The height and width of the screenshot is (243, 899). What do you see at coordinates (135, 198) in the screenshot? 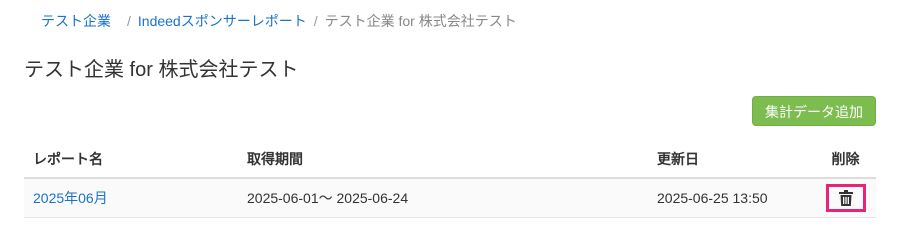
I see `report-name-cell: 2025年06月` at bounding box center [135, 198].